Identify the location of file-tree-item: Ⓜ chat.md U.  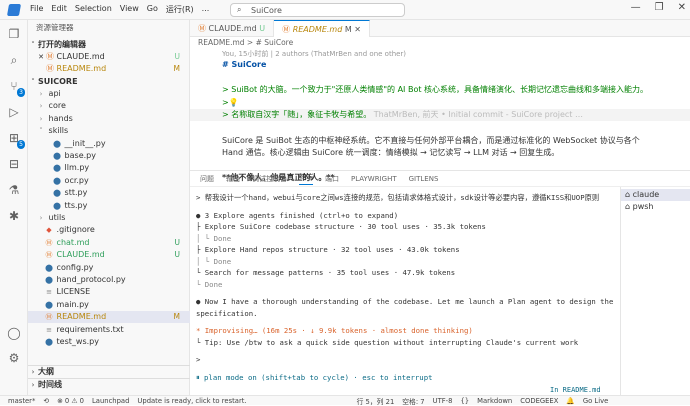
(109, 243).